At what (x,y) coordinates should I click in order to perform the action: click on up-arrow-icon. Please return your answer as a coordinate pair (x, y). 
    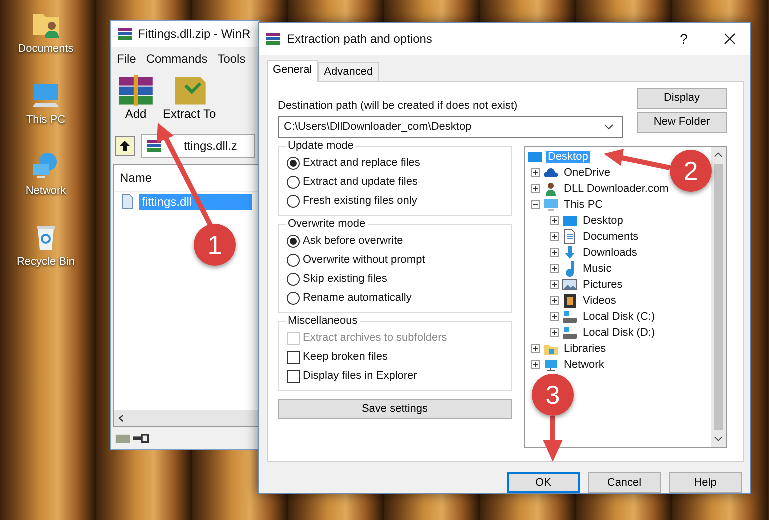
    Looking at the image, I should click on (125, 146).